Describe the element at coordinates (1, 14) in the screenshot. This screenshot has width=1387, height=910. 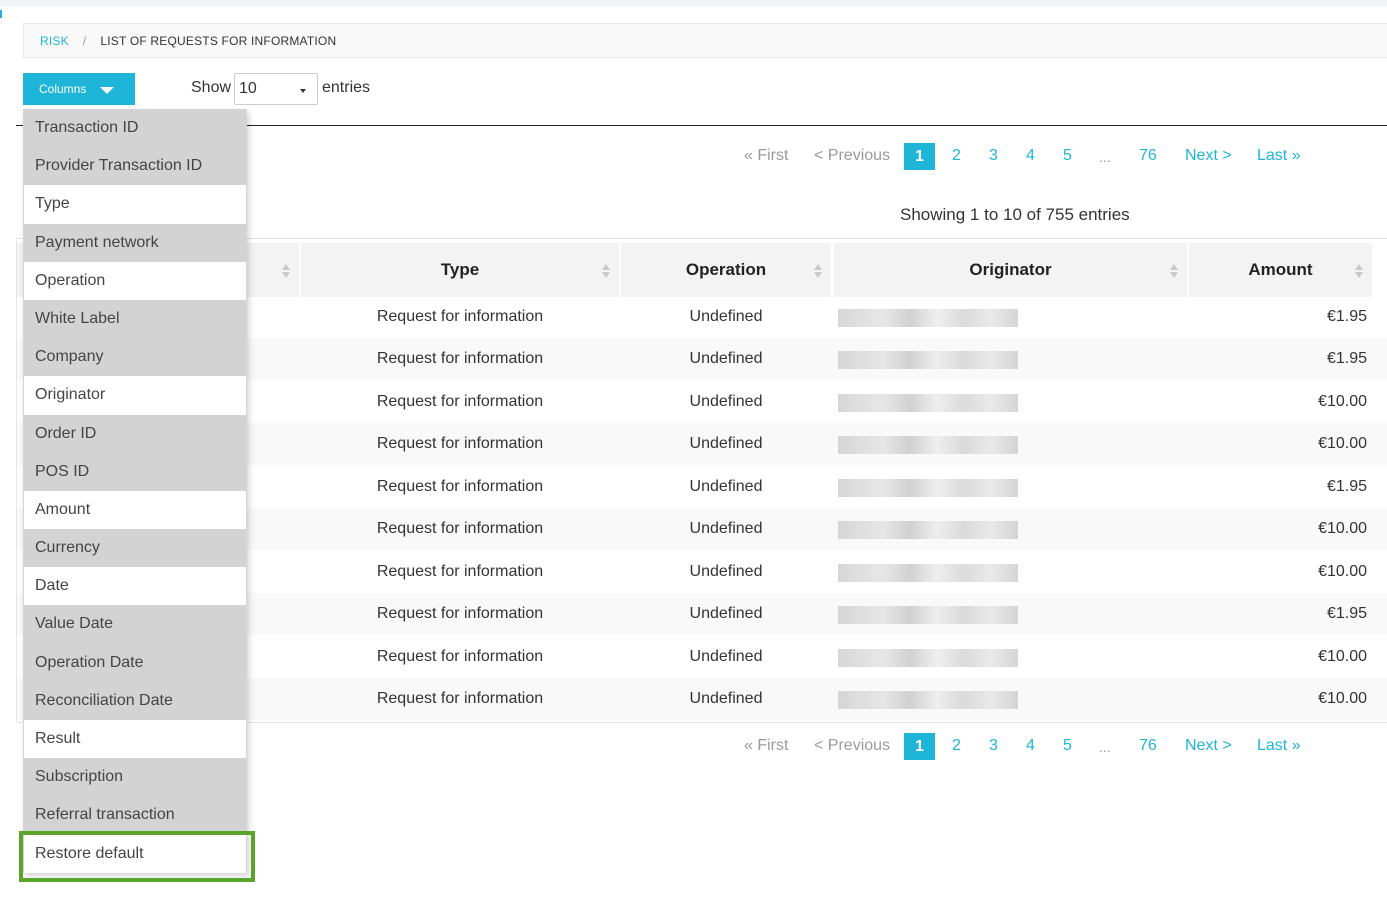
I see `left-accent-mark` at that location.